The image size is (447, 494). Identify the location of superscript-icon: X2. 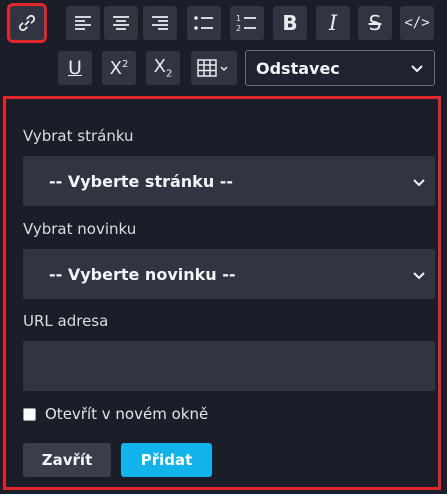
(119, 68).